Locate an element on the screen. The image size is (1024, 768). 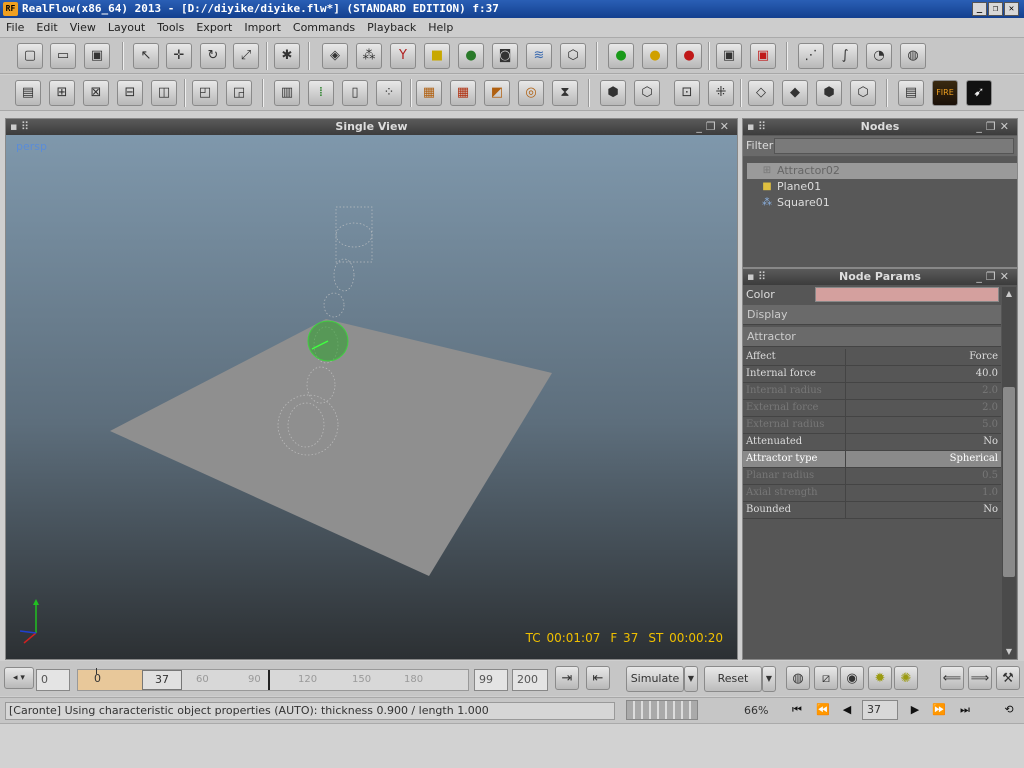
cube-wire-icon: ◇ is located at coordinates (761, 93).